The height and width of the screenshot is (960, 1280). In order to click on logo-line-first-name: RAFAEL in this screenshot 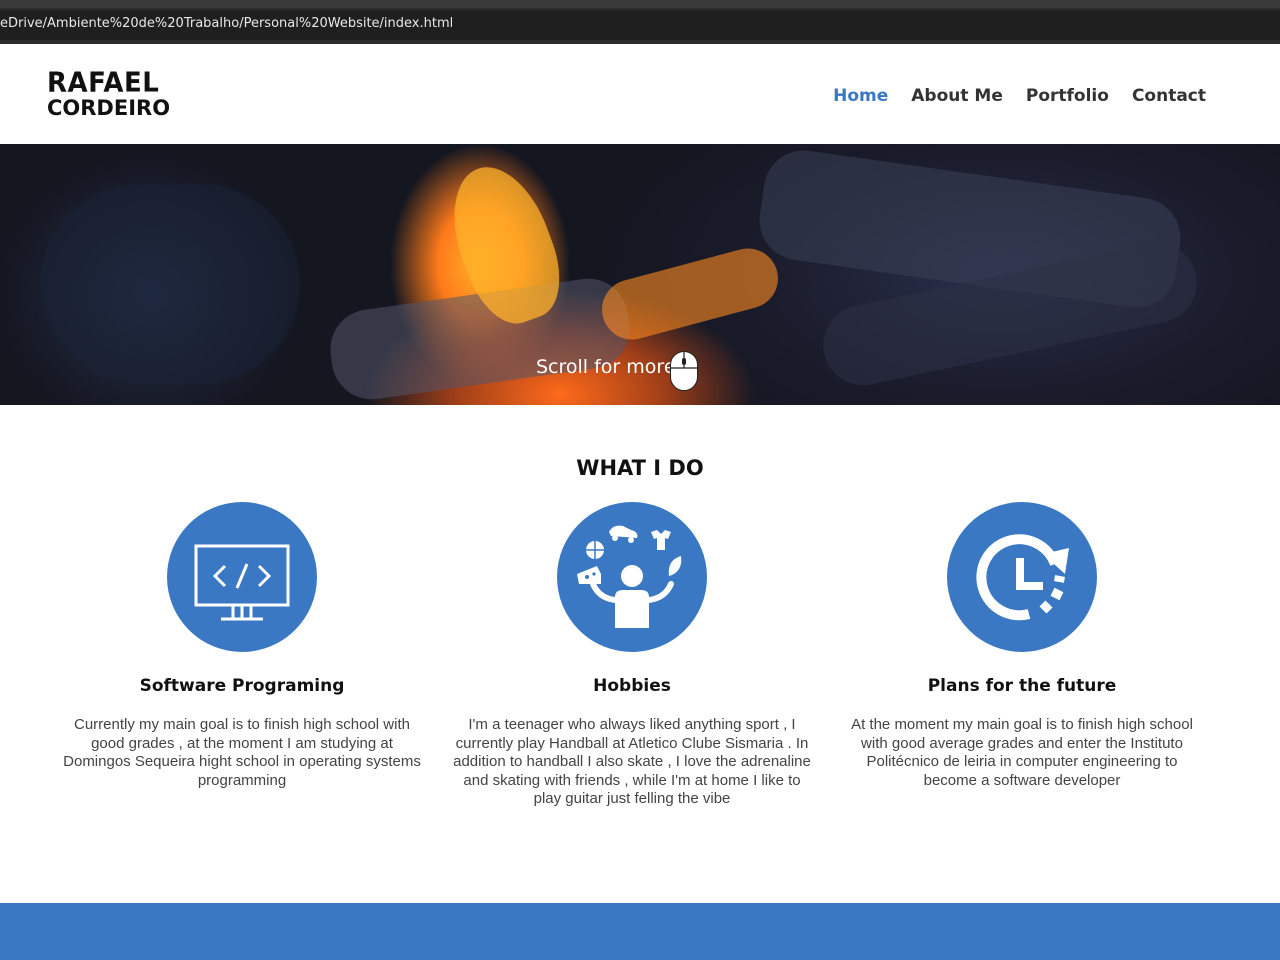, I will do `click(103, 83)`.